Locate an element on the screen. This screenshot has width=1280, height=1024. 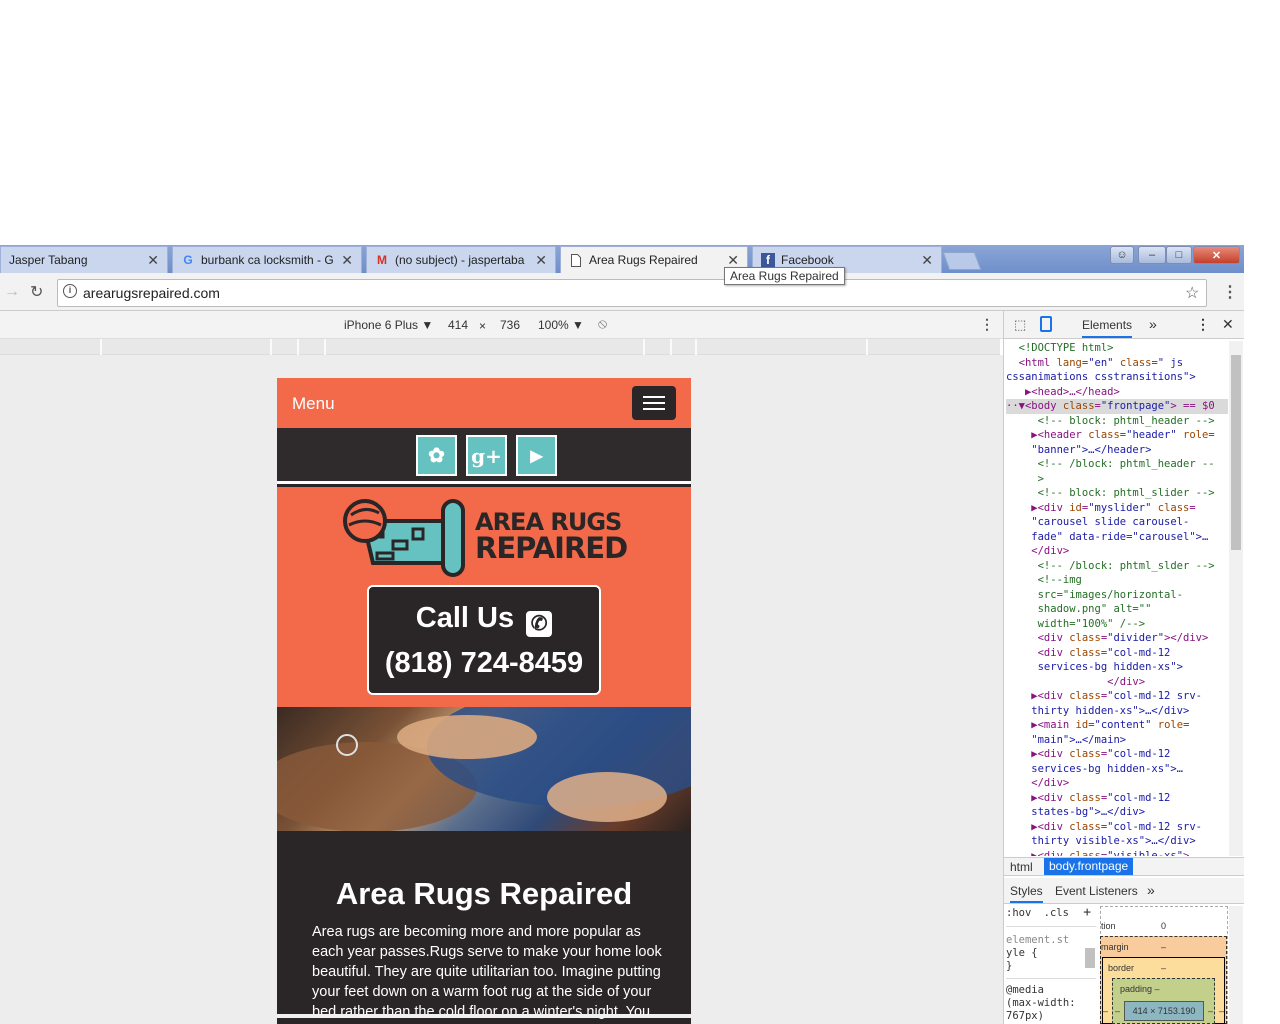
margin-label: margin is located at coordinates (1115, 947).